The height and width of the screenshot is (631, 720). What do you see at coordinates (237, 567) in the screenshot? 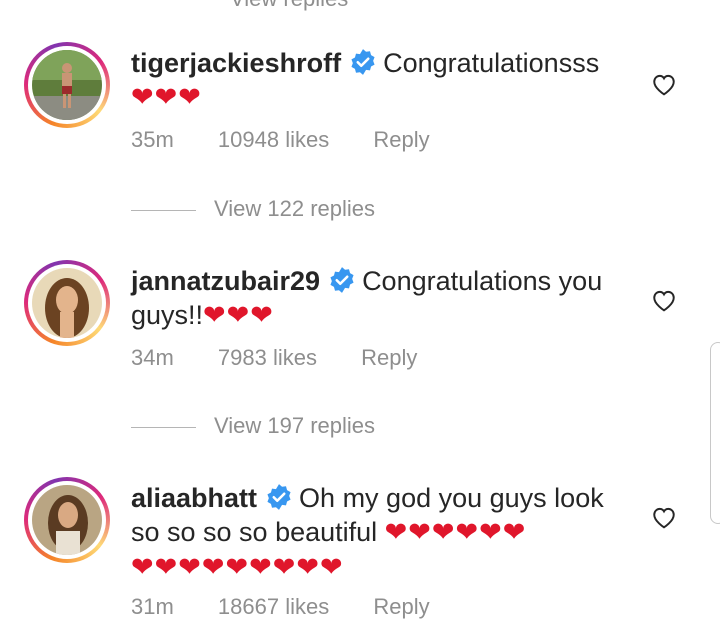
I see `heart-emojis-line-2: ❤❤❤❤❤❤❤❤❤` at bounding box center [237, 567].